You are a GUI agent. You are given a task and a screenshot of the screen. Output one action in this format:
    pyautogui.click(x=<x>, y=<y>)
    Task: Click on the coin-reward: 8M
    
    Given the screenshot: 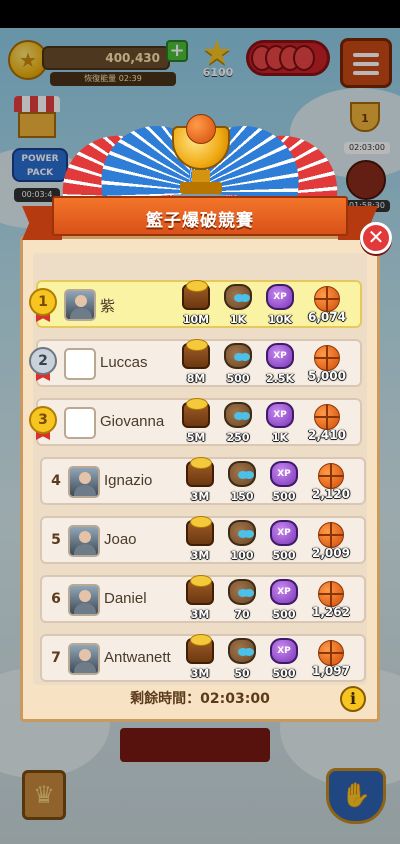 What is the action you would take?
    pyautogui.click(x=196, y=362)
    